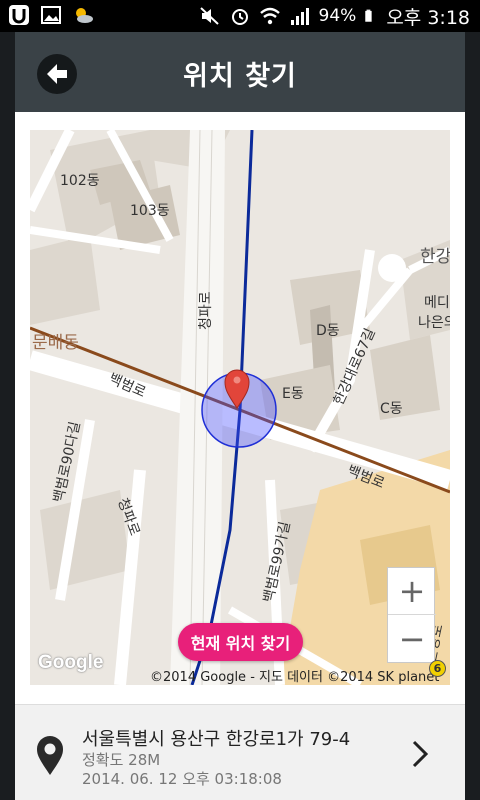 This screenshot has width=480, height=800. Describe the element at coordinates (19, 15) in the screenshot. I see `u-plus-icon` at that location.